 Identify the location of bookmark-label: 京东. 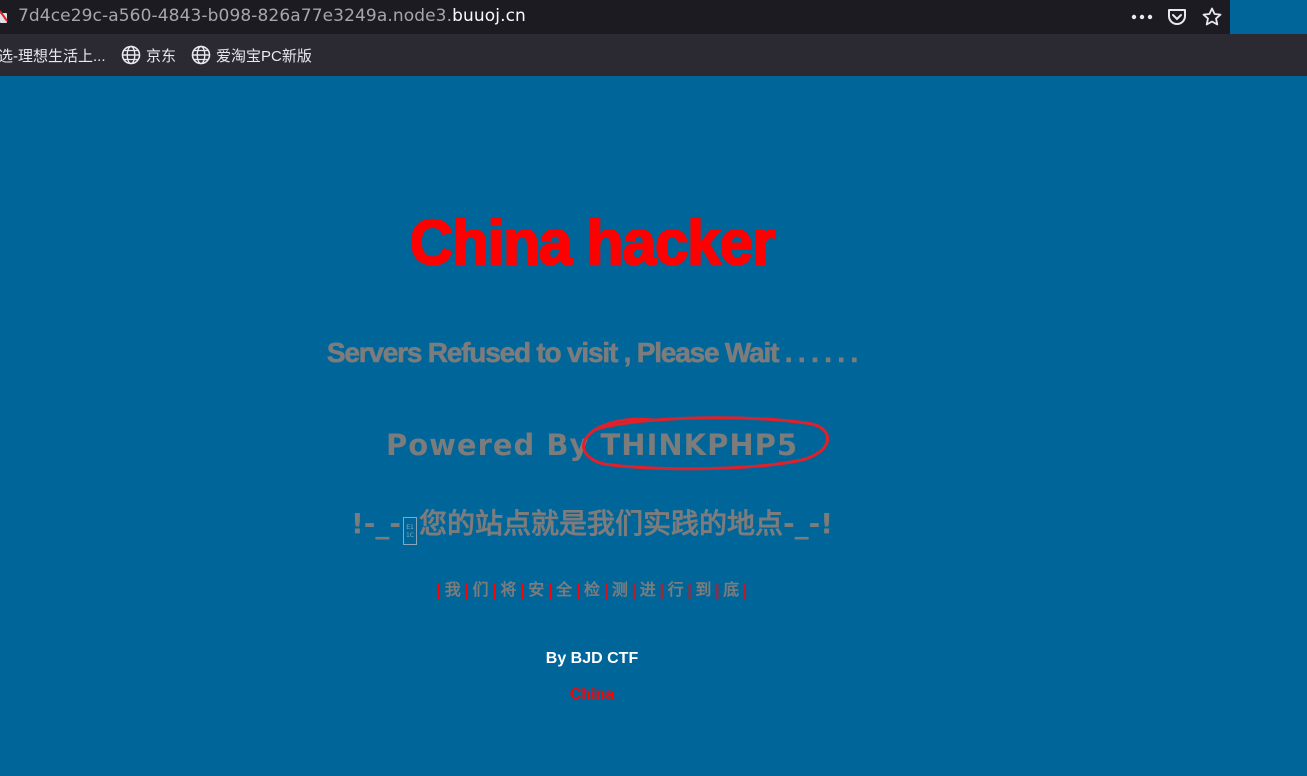
(161, 56).